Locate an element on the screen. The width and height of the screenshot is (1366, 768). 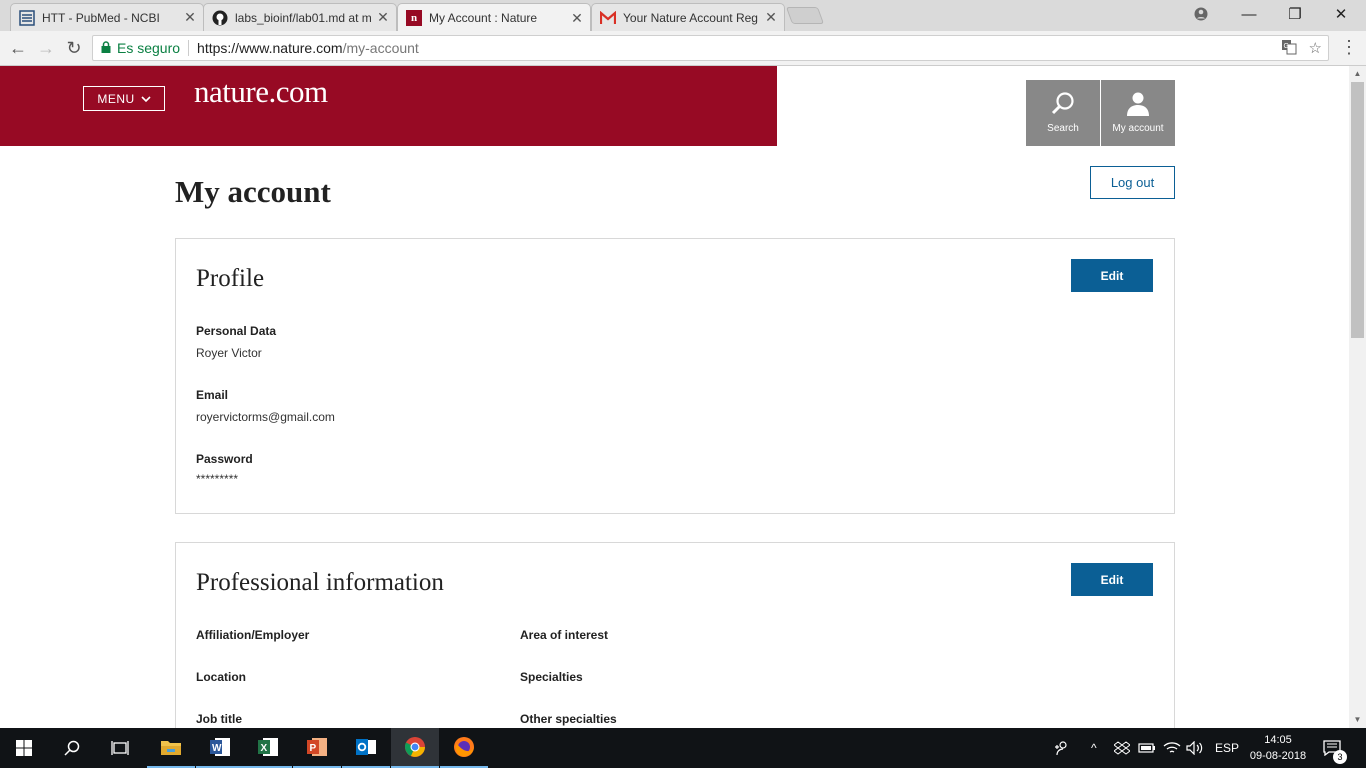
search-label: Search is located at coordinates (1063, 128).